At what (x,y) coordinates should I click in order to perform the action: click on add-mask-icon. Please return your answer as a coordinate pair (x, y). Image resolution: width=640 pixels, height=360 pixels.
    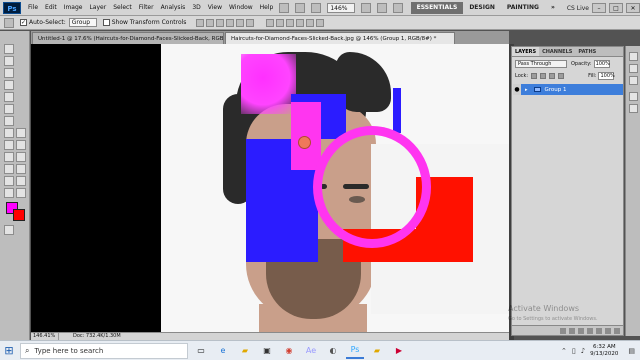
    Looking at the image, I should click on (581, 330).